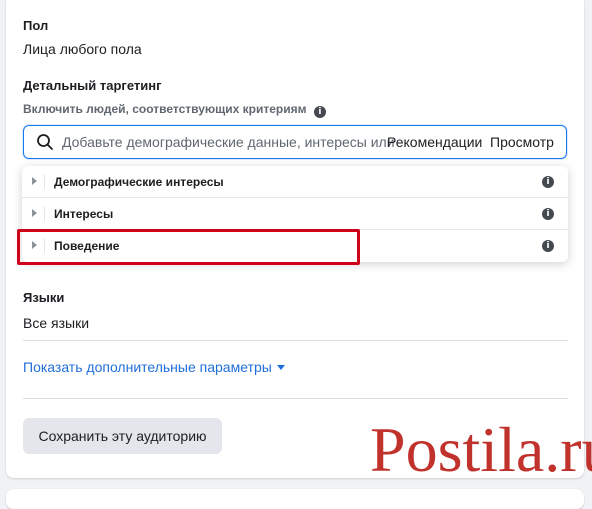 The height and width of the screenshot is (509, 592). I want to click on gender-value: Лица любого пола, so click(82, 49).